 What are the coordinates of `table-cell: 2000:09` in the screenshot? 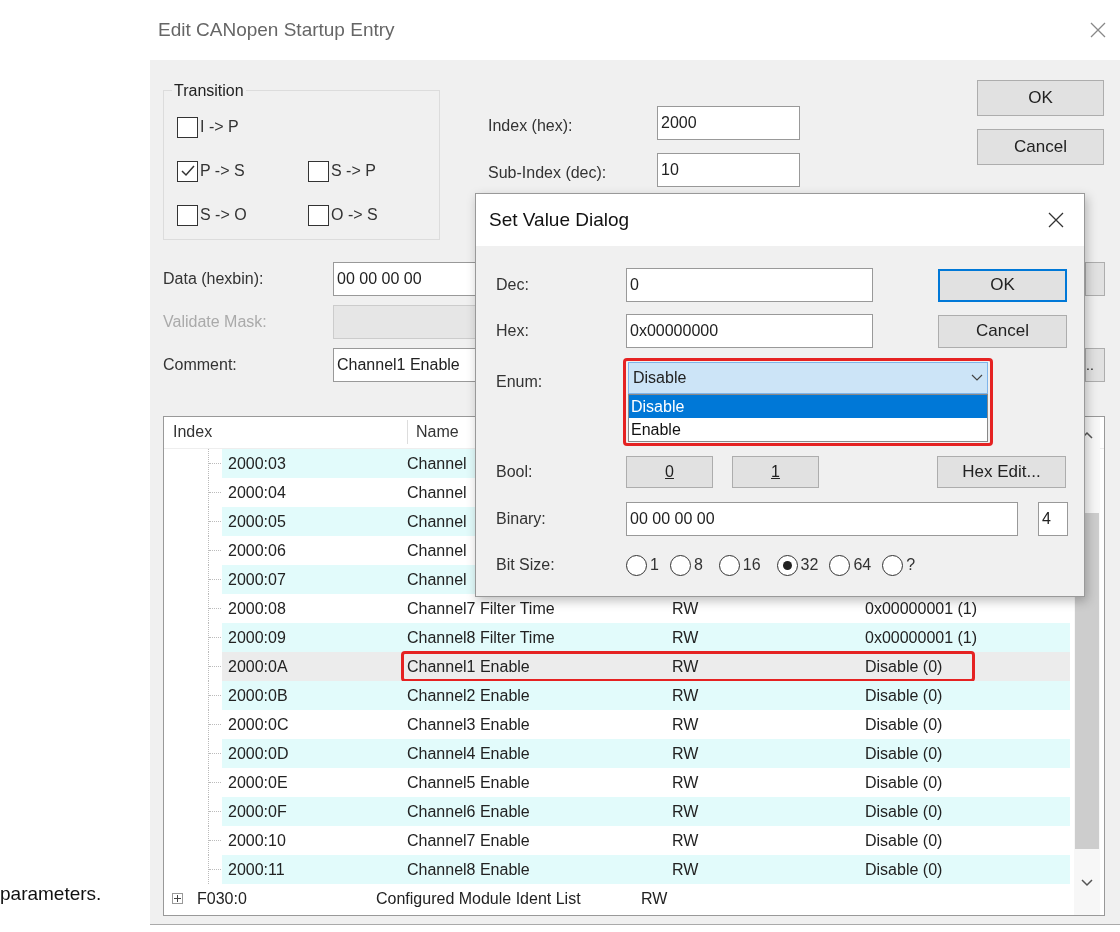 It's located at (257, 637).